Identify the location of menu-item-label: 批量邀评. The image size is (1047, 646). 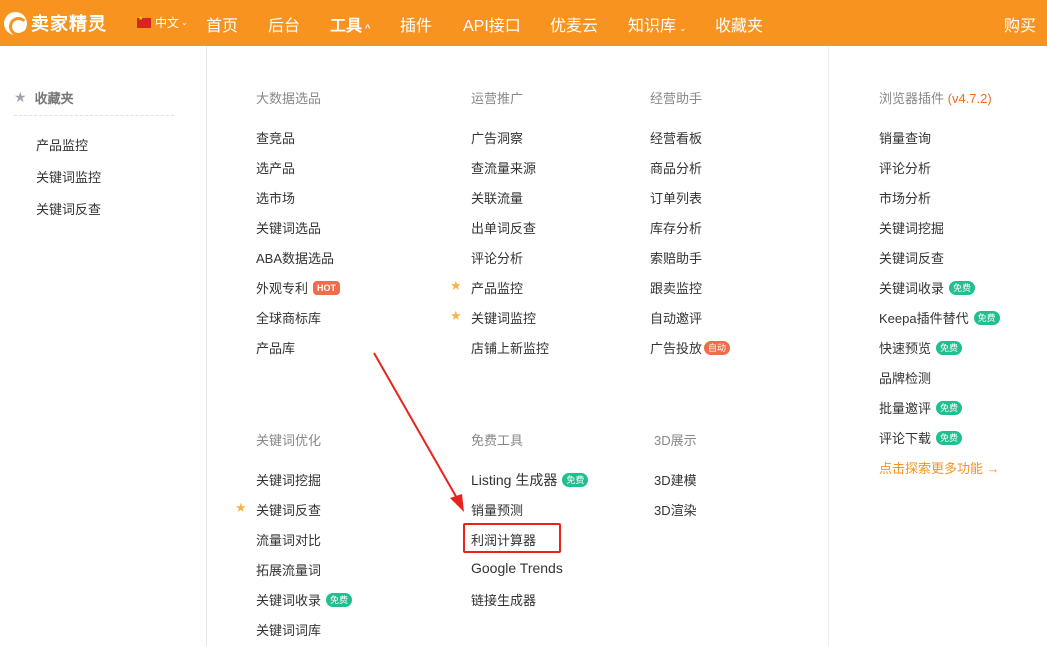
(905, 408).